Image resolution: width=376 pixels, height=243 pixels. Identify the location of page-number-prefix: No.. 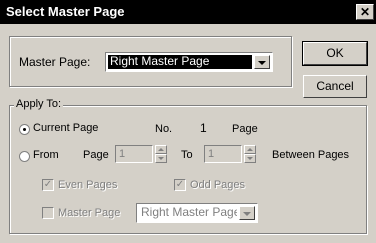
(164, 129).